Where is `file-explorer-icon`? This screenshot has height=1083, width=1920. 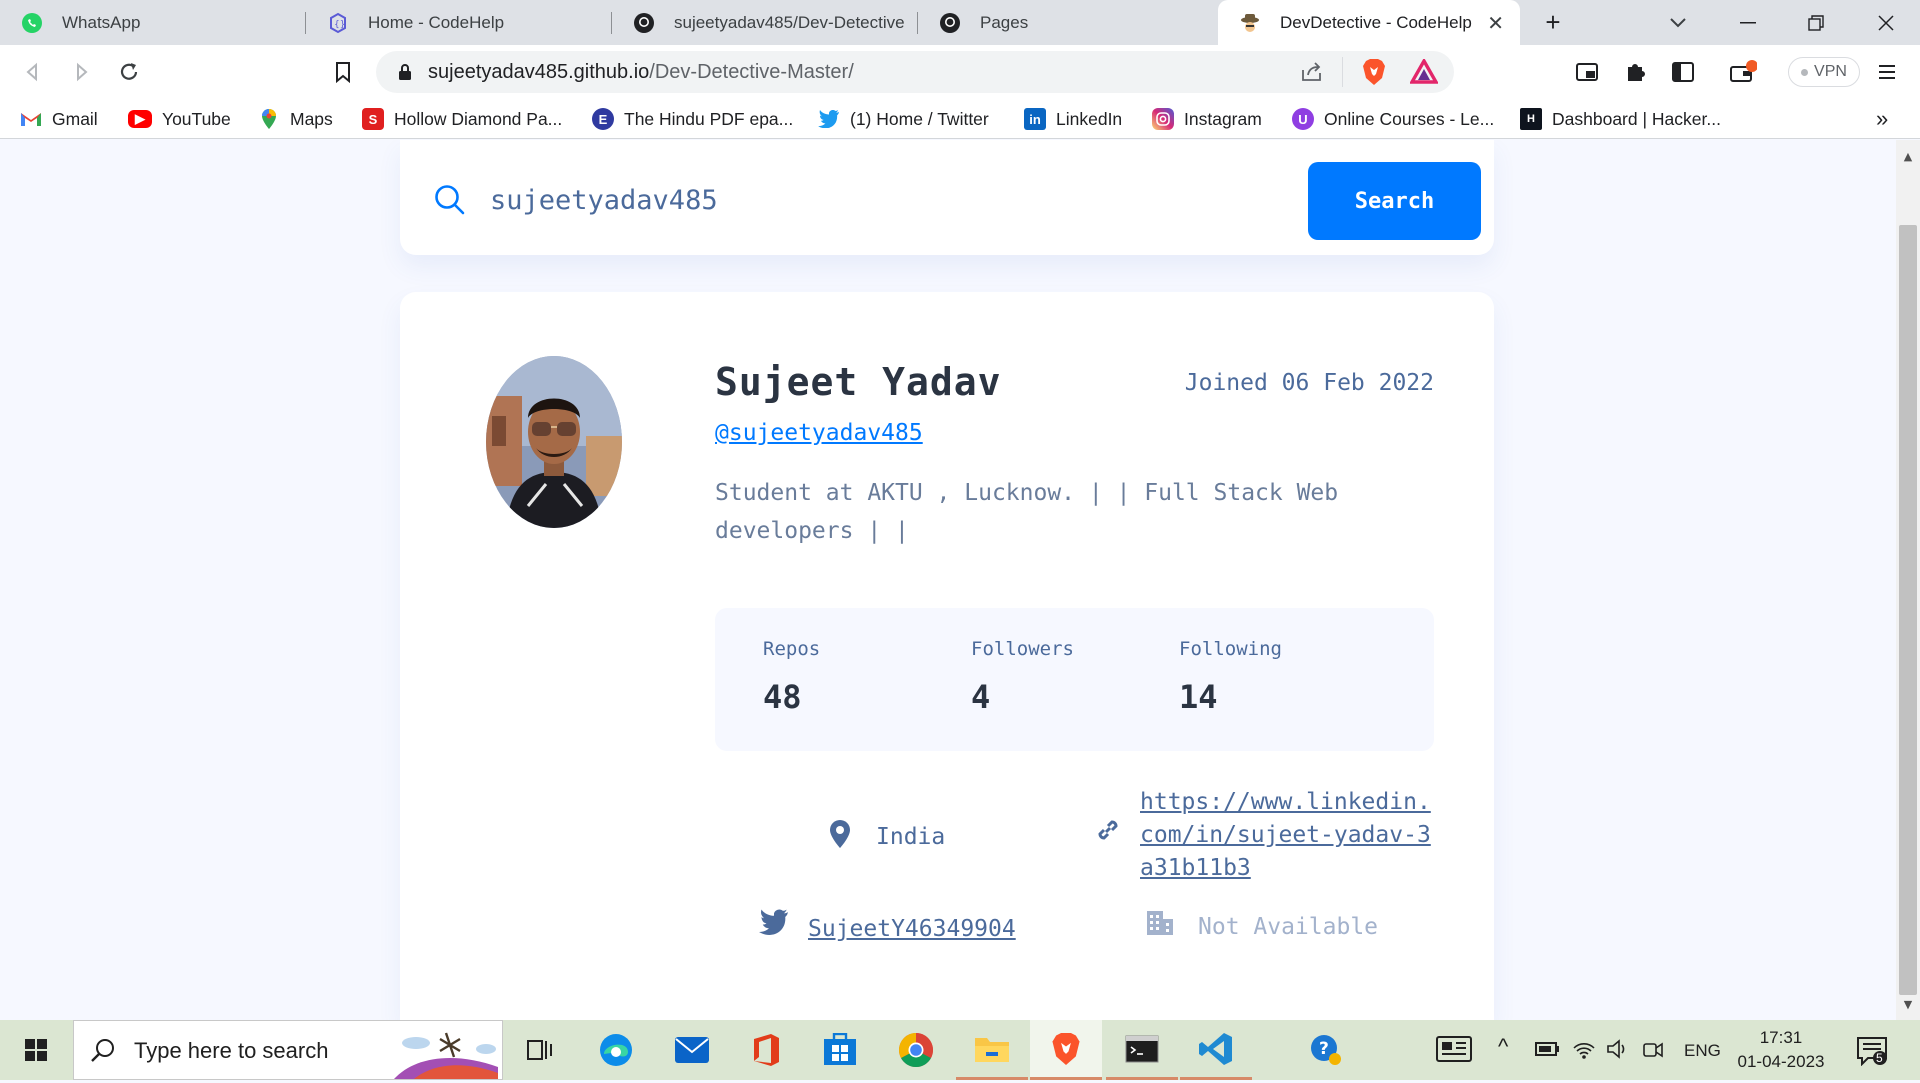 file-explorer-icon is located at coordinates (992, 1050).